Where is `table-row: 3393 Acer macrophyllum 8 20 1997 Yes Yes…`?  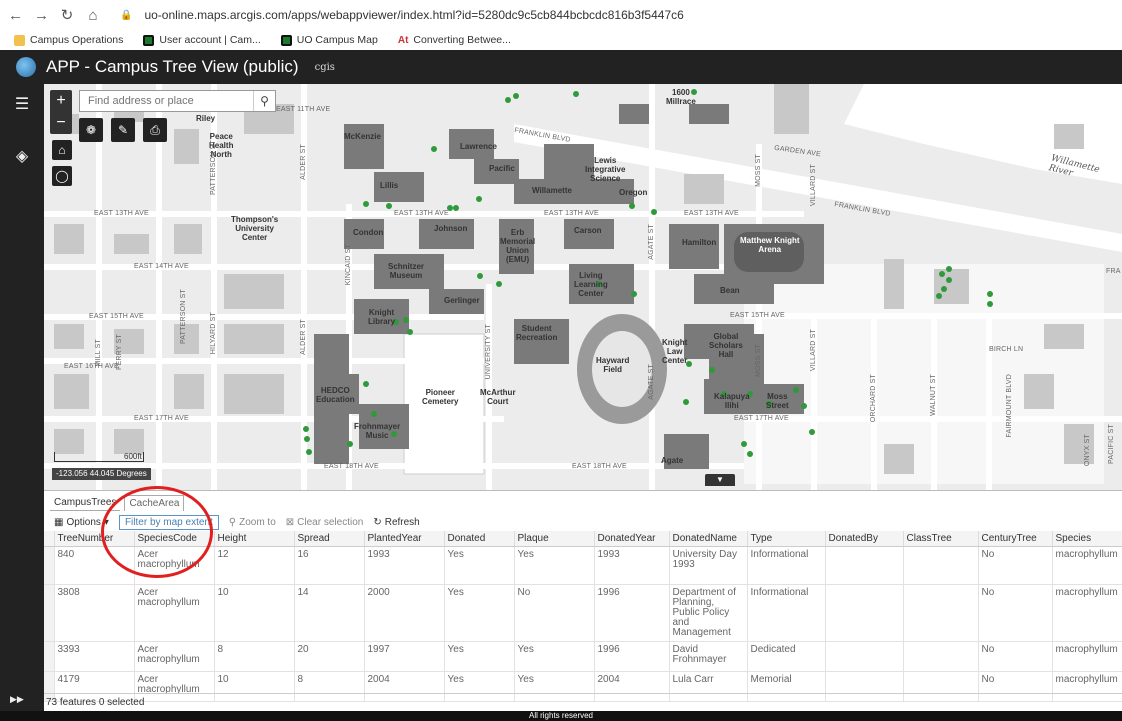
table-row: 3393 Acer macrophyllum 8 20 1997 Yes Yes… is located at coordinates (583, 656).